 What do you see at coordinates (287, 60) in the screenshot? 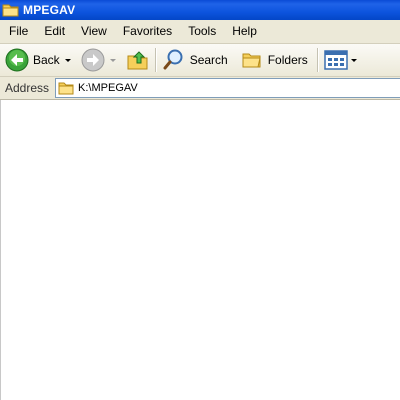
I see `folders-label: Folders` at bounding box center [287, 60].